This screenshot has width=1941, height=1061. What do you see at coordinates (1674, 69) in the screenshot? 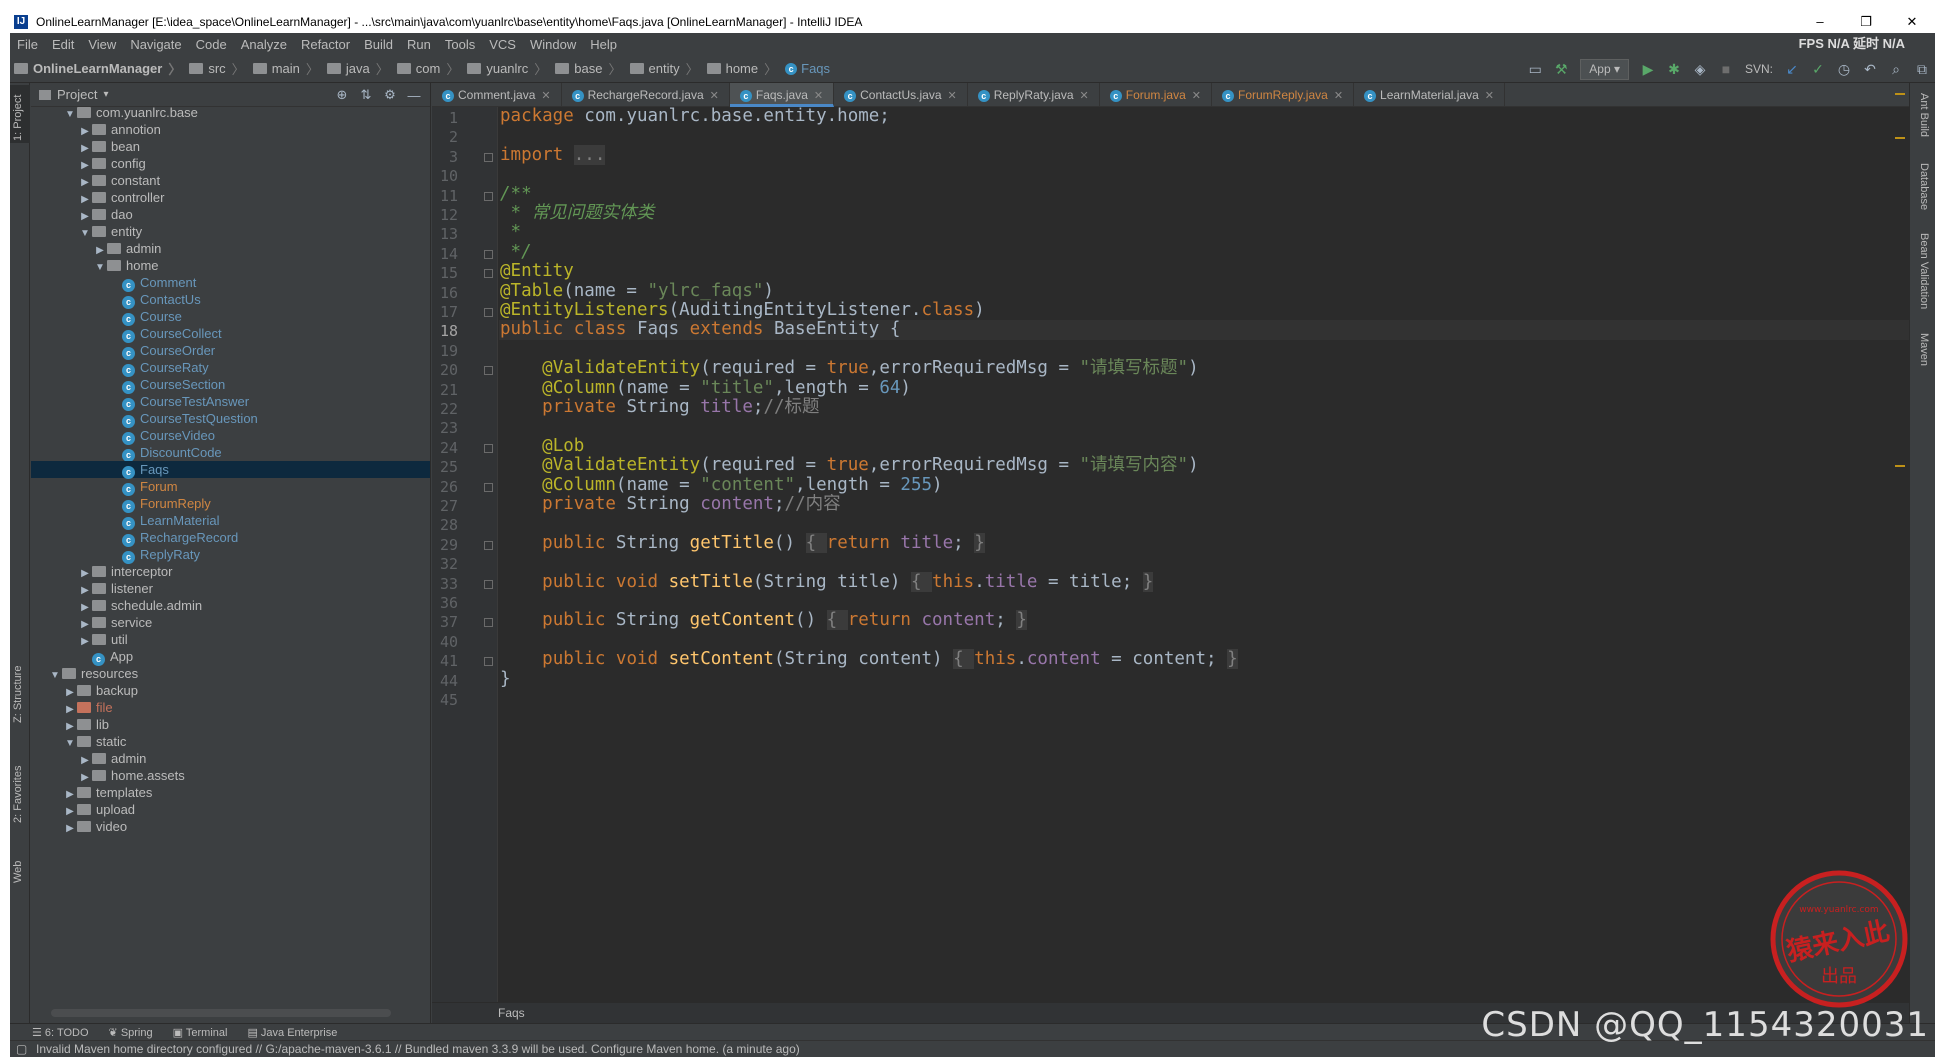
I see `debug-icon: ✱` at bounding box center [1674, 69].